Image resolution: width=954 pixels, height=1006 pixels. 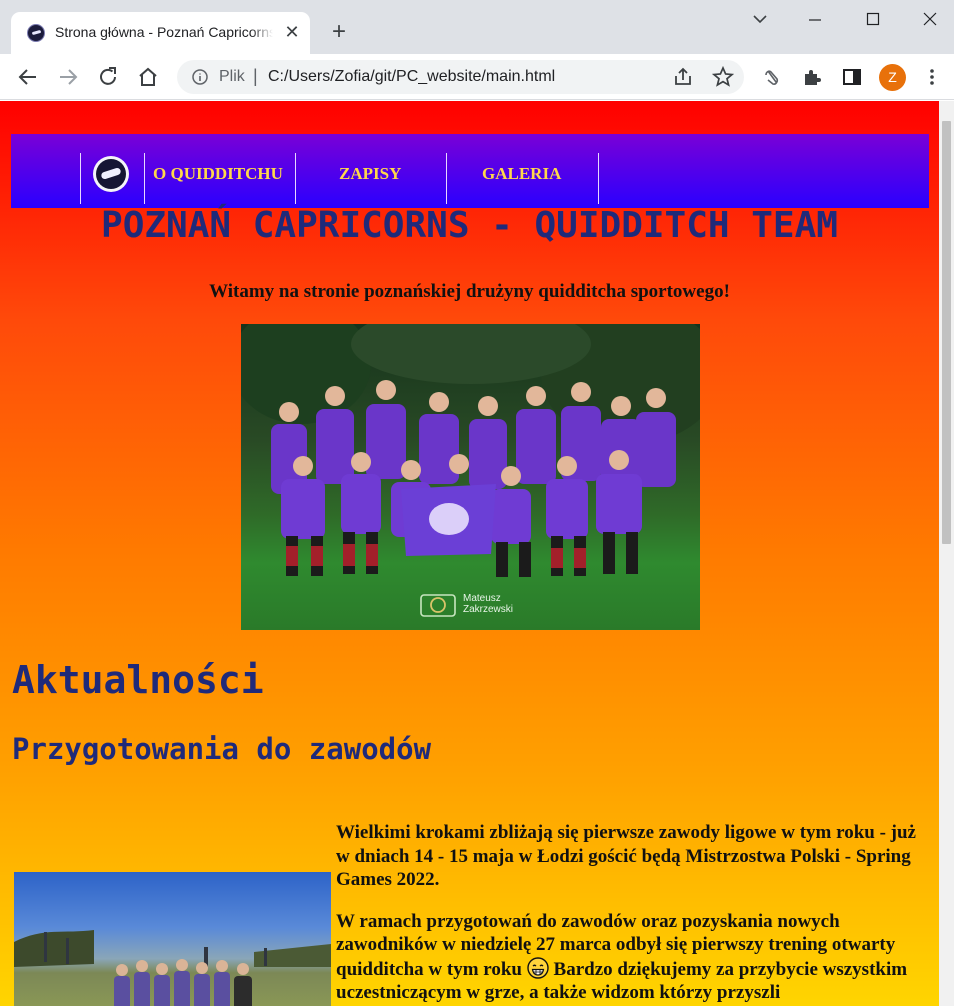 I want to click on vertical-scrollbar, so click(x=946, y=553).